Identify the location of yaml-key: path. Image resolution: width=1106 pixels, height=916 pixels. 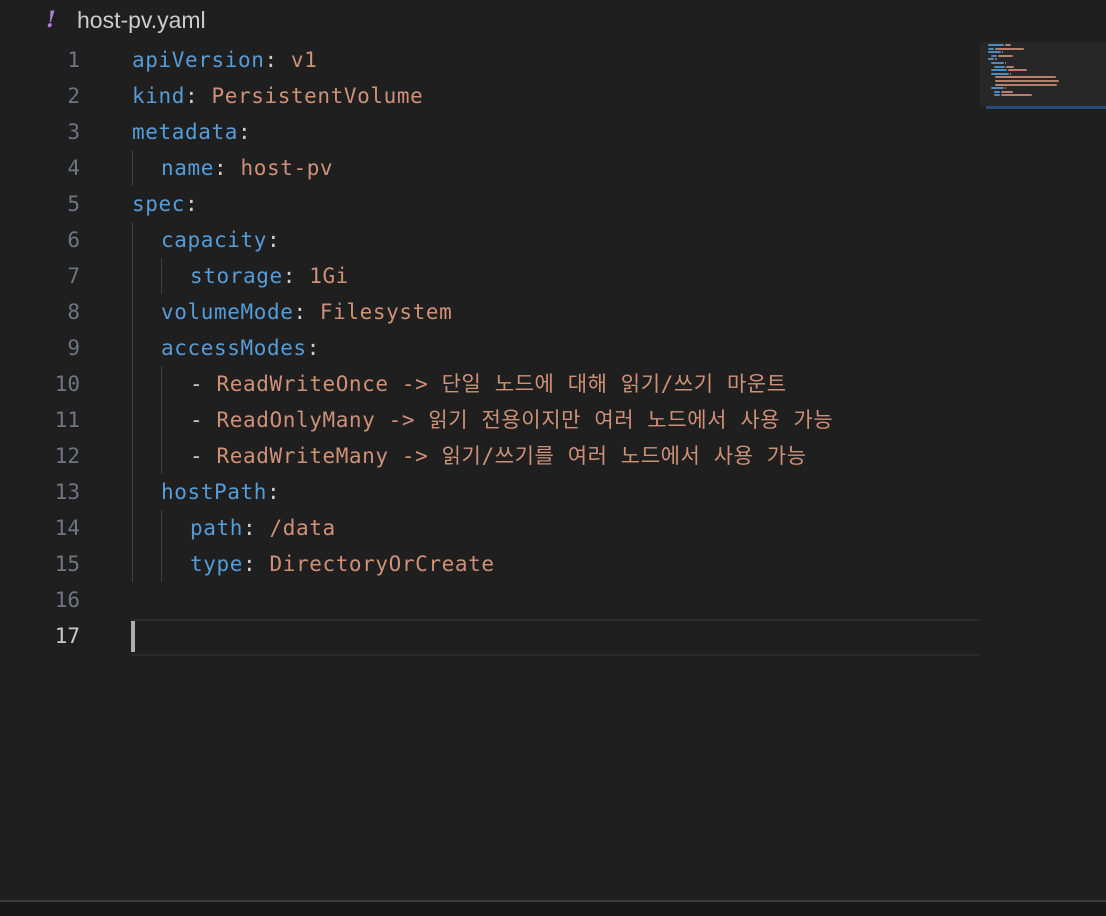
(216, 528).